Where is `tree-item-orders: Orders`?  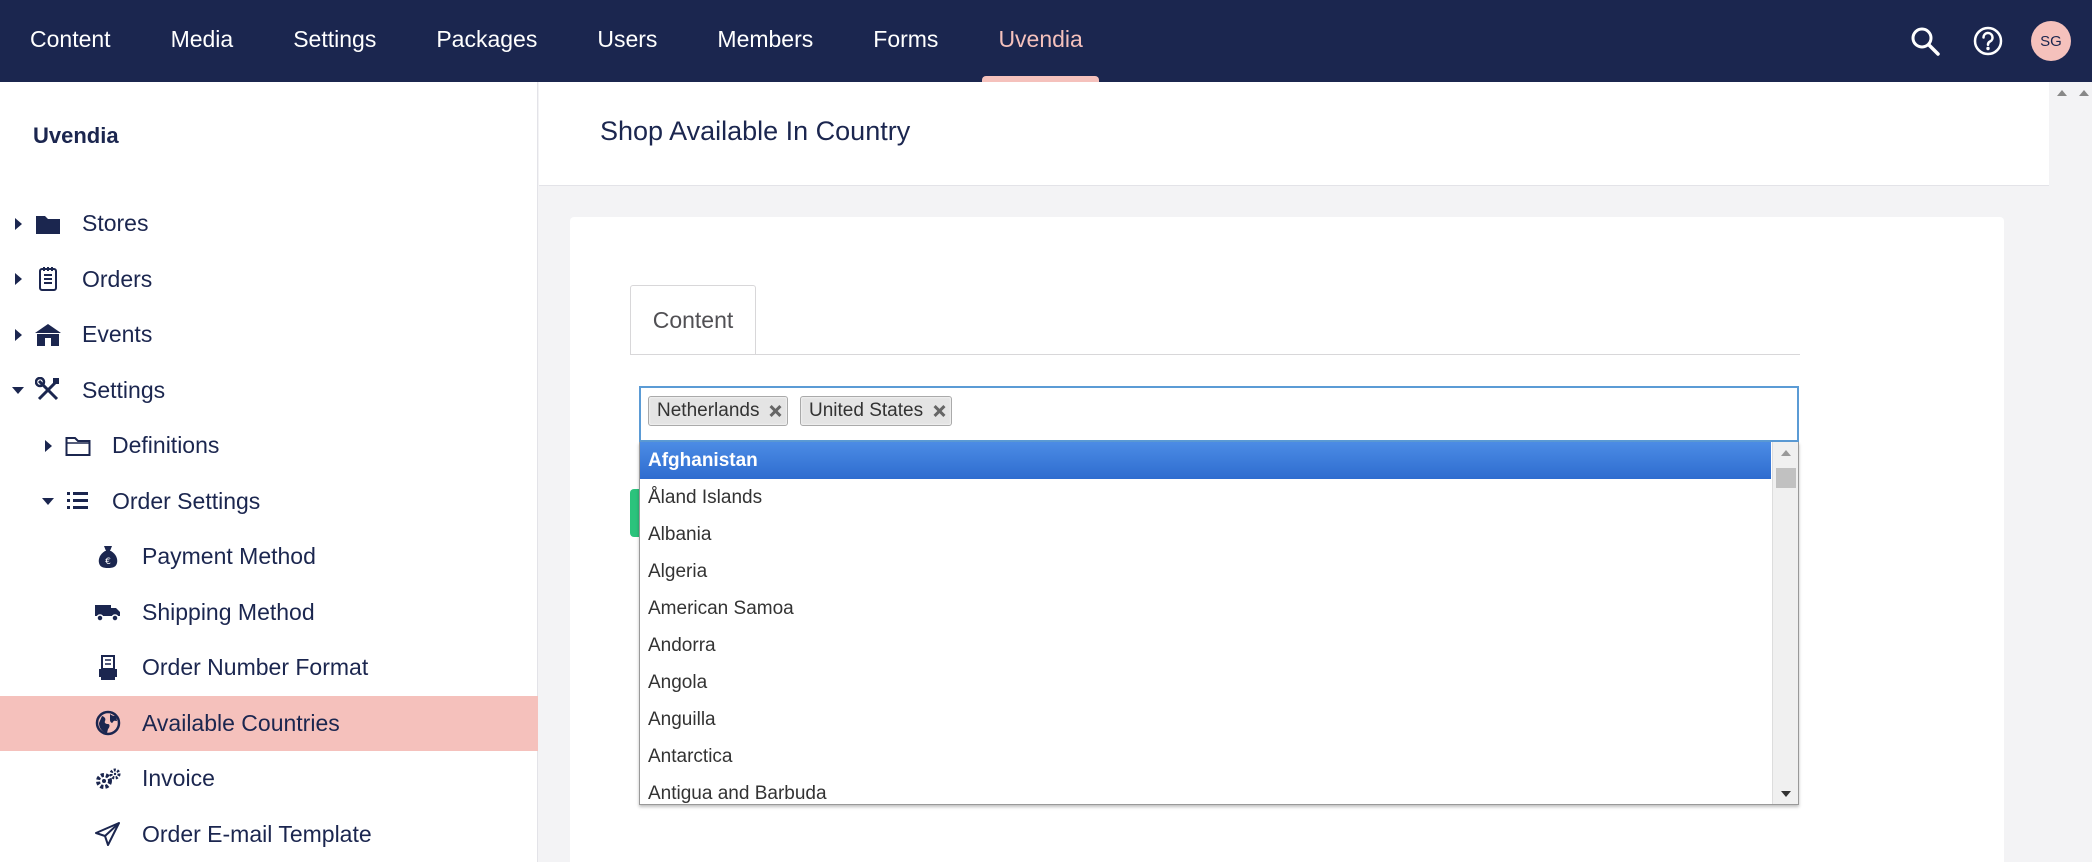
tree-item-orders: Orders is located at coordinates (269, 280).